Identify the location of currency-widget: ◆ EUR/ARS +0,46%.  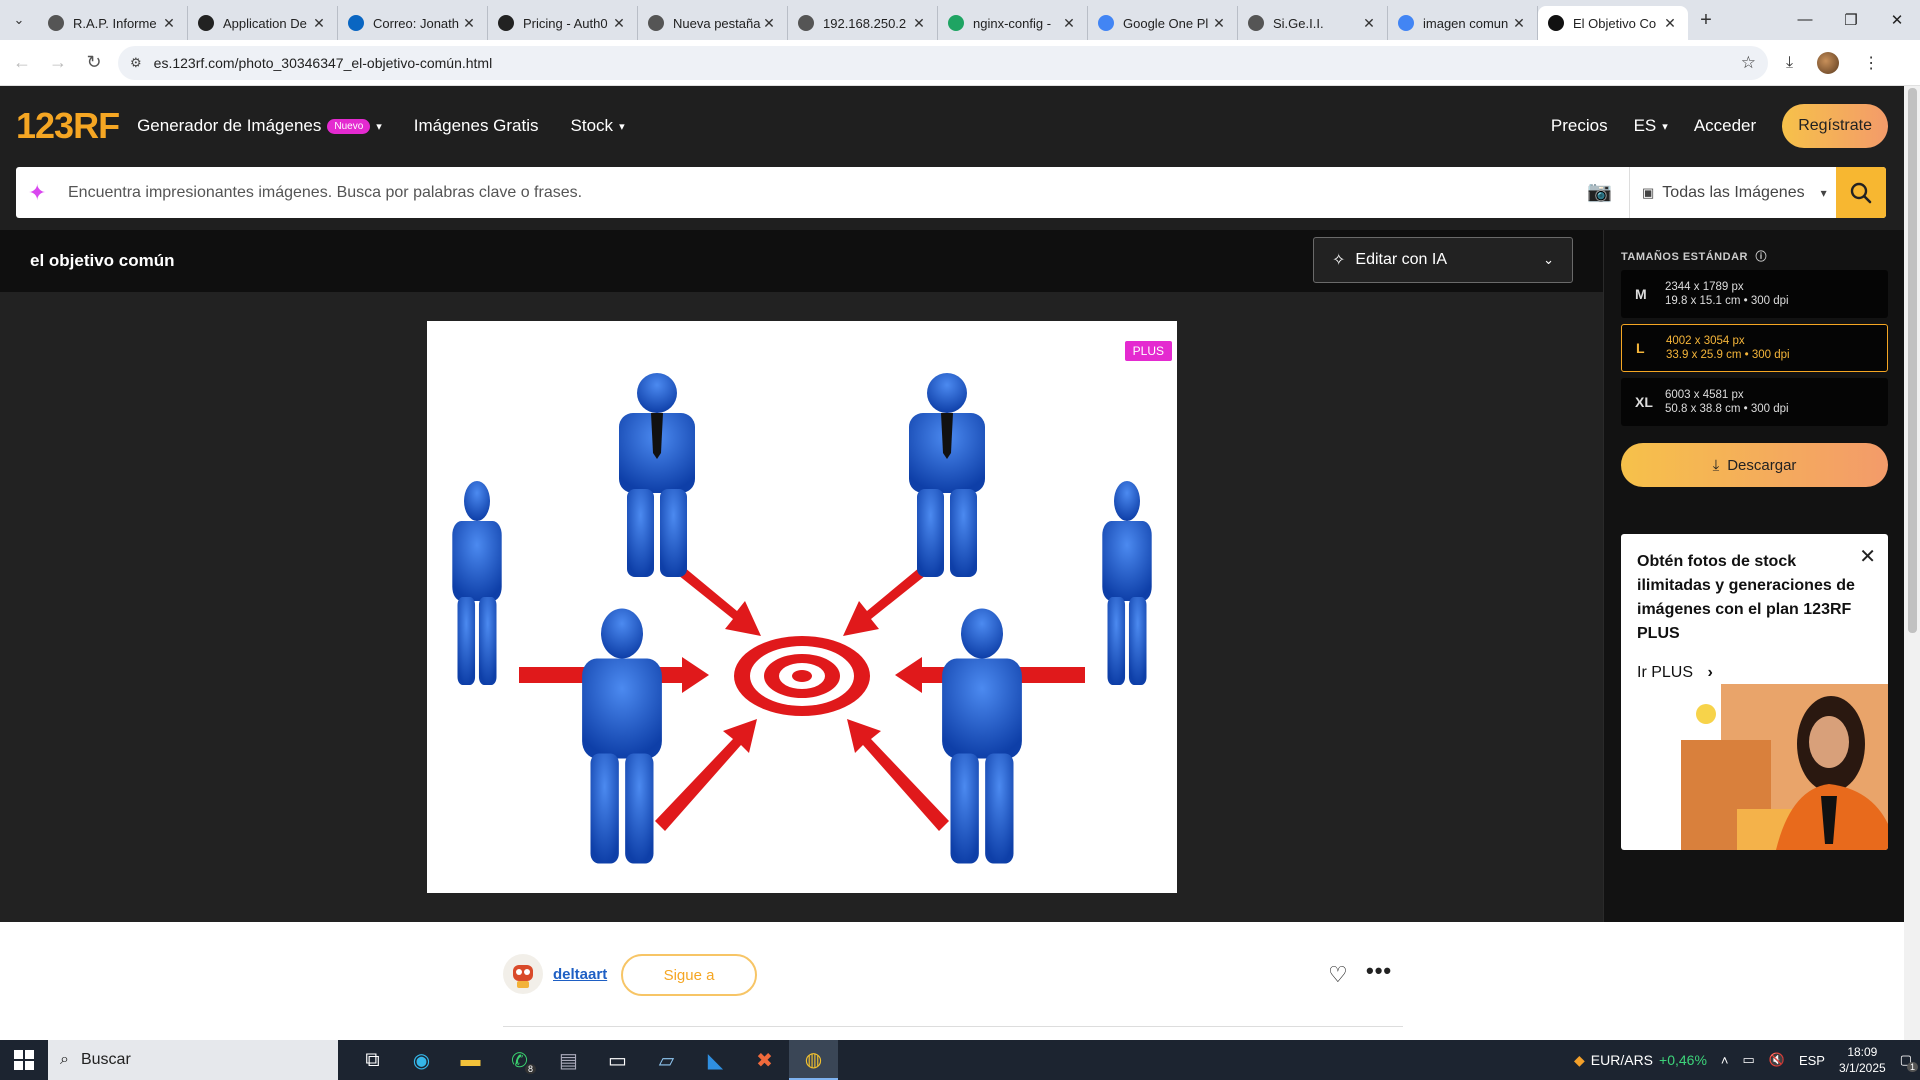
(1640, 1060).